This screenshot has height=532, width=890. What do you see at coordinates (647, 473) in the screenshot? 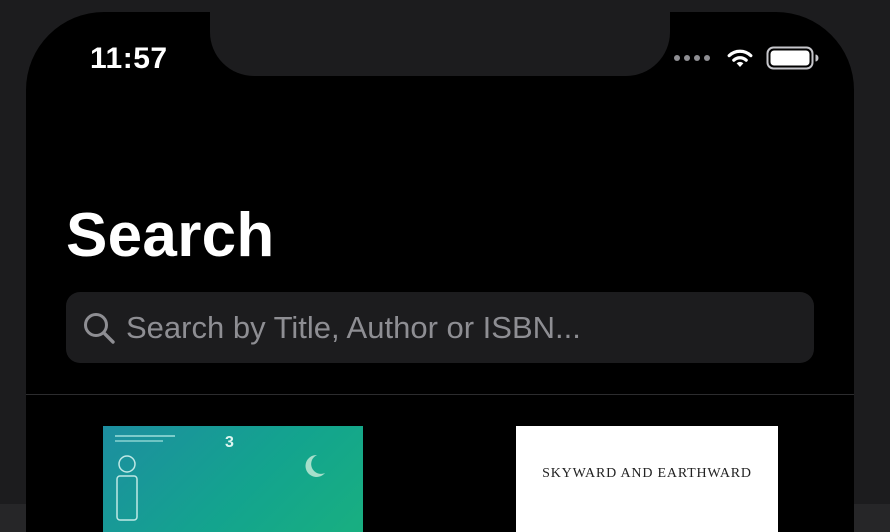
I see `cover-title: SKYWARD AND EARTHWARD` at bounding box center [647, 473].